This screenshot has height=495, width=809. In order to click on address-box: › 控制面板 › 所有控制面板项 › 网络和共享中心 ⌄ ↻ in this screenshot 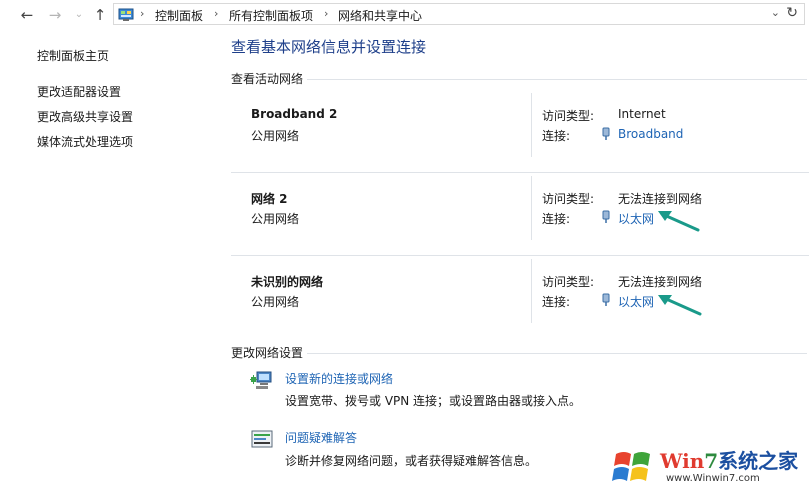, I will do `click(459, 14)`.